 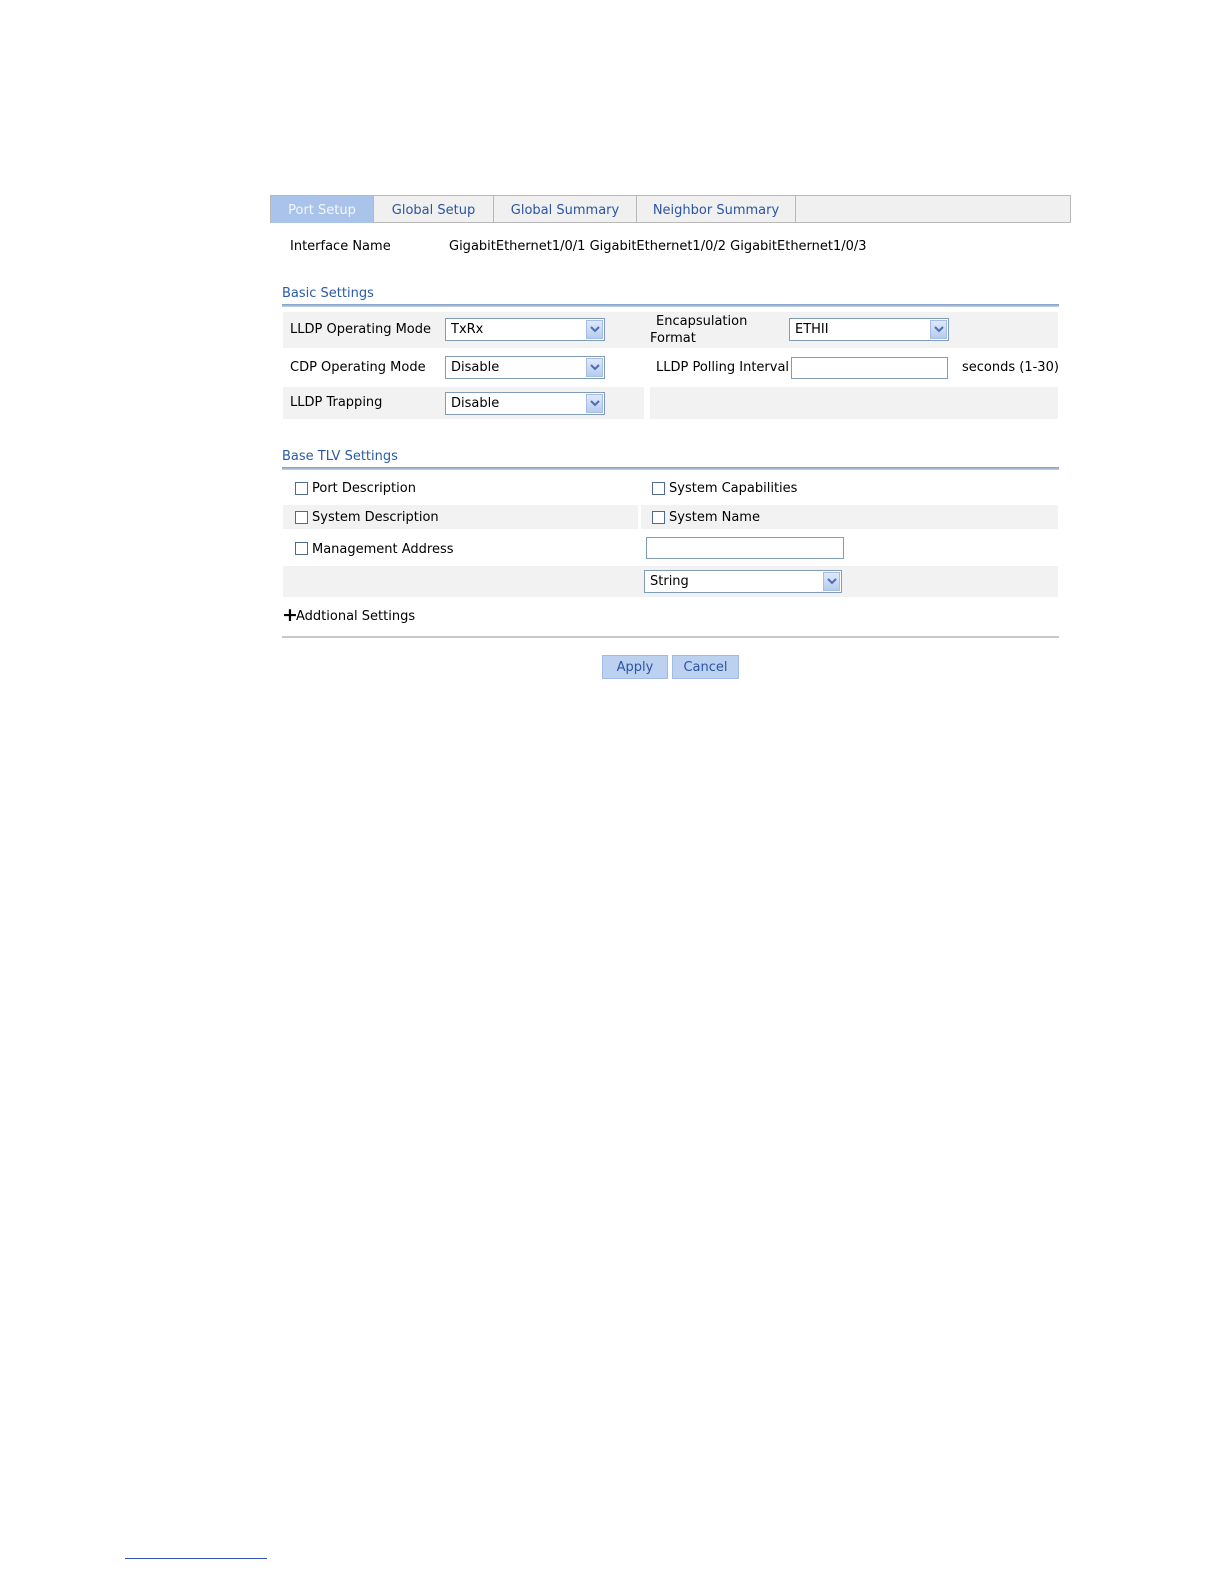 What do you see at coordinates (336, 402) in the screenshot?
I see `lldp-trapping-label: LLDP Trapping` at bounding box center [336, 402].